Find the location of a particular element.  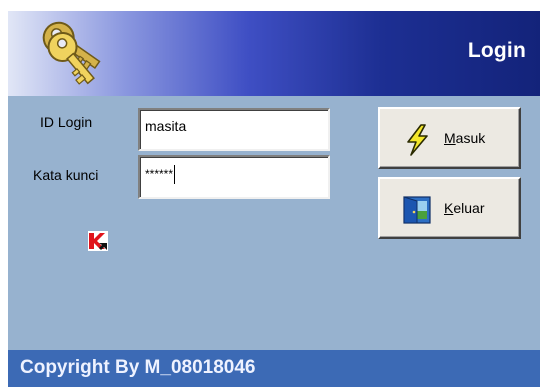

password-value: ****** is located at coordinates (159, 174).